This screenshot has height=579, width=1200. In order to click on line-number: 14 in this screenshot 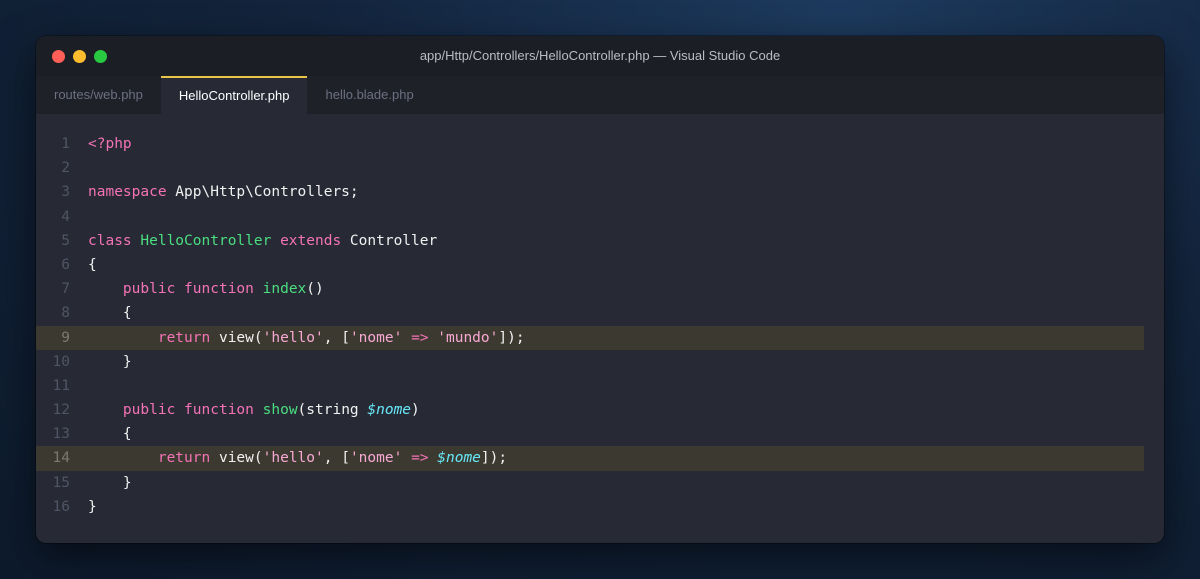, I will do `click(61, 458)`.